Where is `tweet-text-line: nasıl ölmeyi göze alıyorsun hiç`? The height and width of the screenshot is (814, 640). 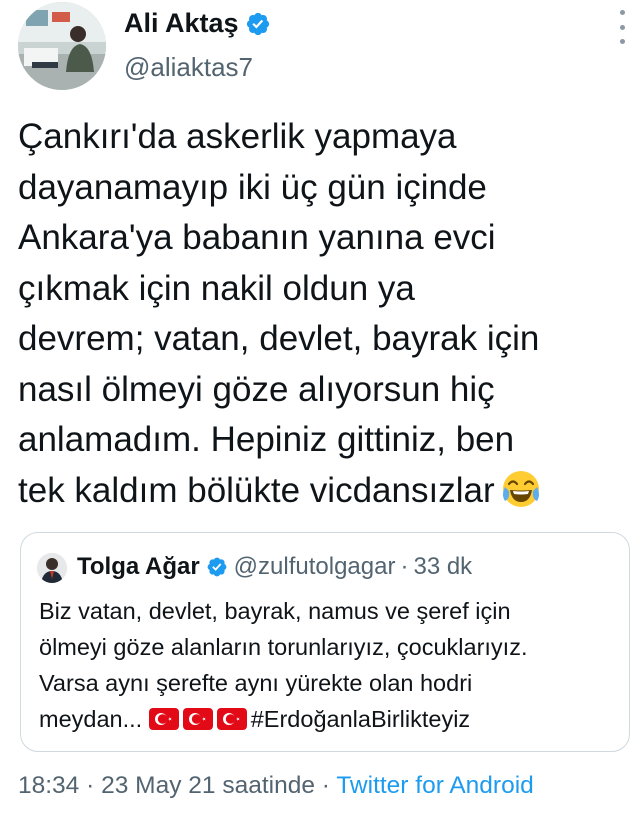 tweet-text-line: nasıl ölmeyi göze alıyorsun hiç is located at coordinates (256, 389).